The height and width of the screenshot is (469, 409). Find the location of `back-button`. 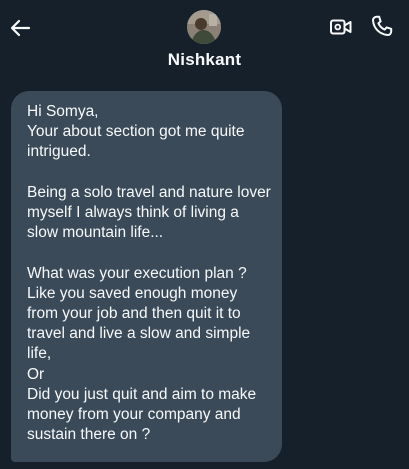

back-button is located at coordinates (20, 28).